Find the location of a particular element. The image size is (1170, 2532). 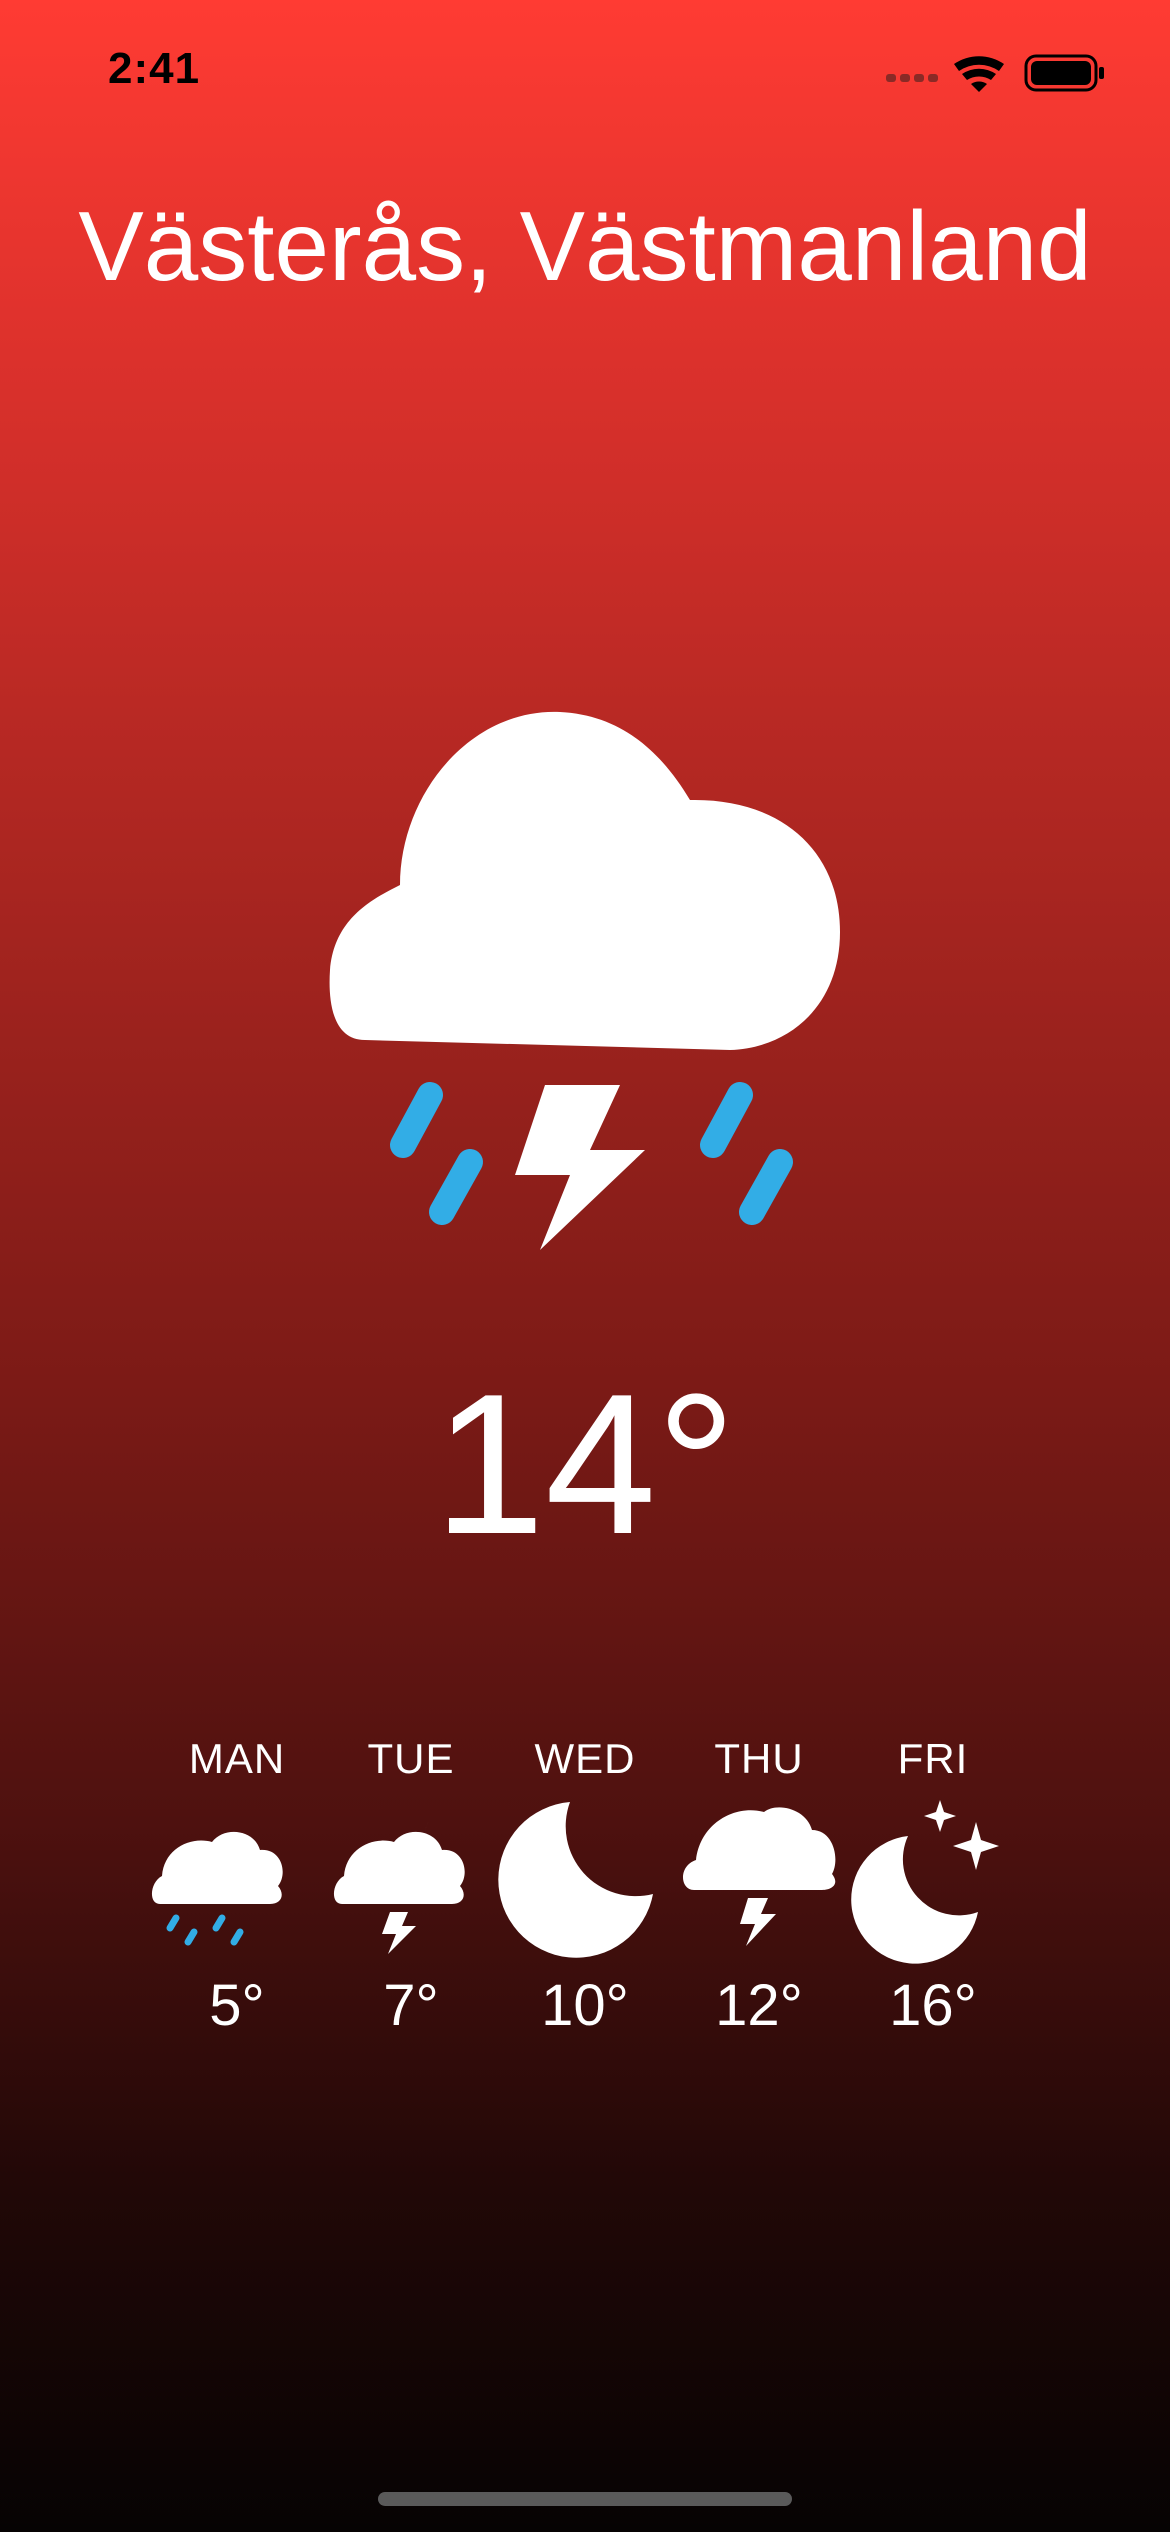

forecast-day-thu: THU 12° is located at coordinates (759, 1900).